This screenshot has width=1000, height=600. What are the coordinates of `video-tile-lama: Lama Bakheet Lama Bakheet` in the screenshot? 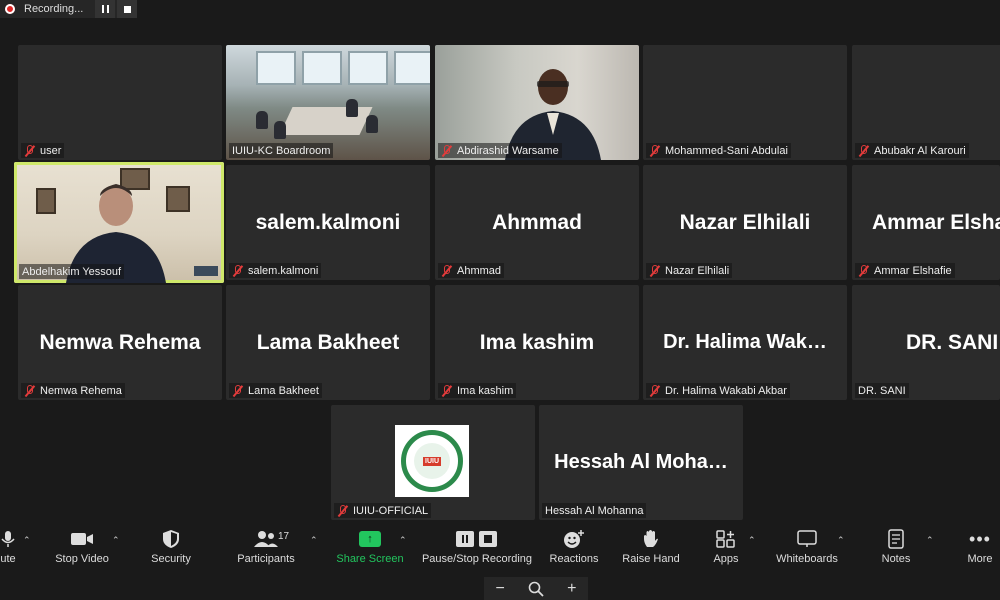 It's located at (328, 342).